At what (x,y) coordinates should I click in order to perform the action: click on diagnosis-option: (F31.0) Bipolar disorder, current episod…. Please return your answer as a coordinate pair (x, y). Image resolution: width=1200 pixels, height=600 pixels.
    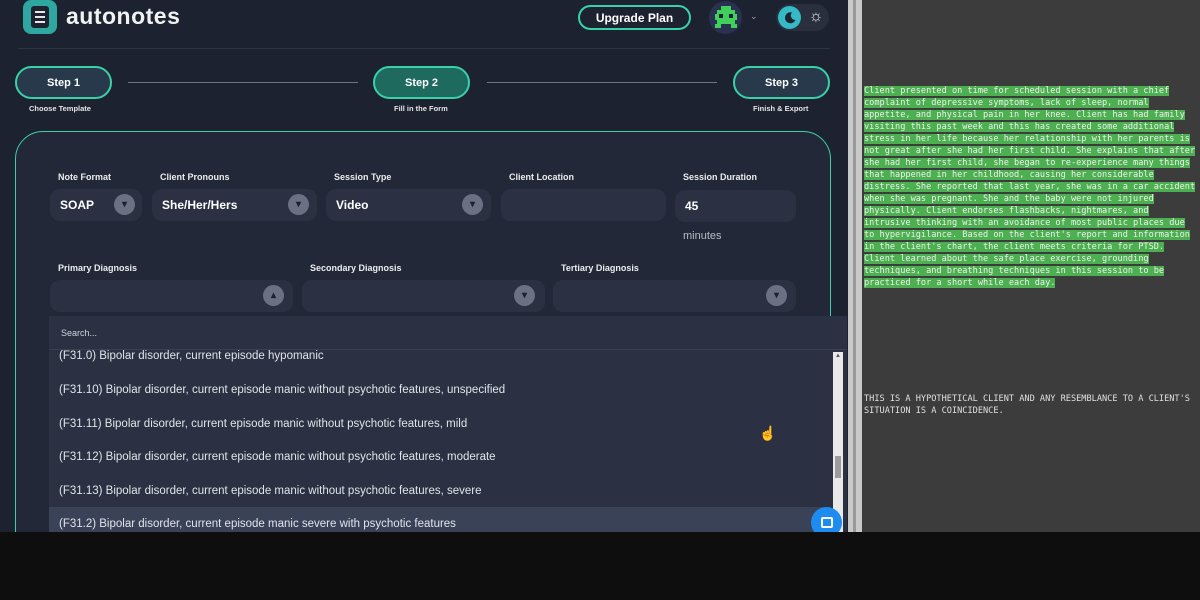
    Looking at the image, I should click on (440, 356).